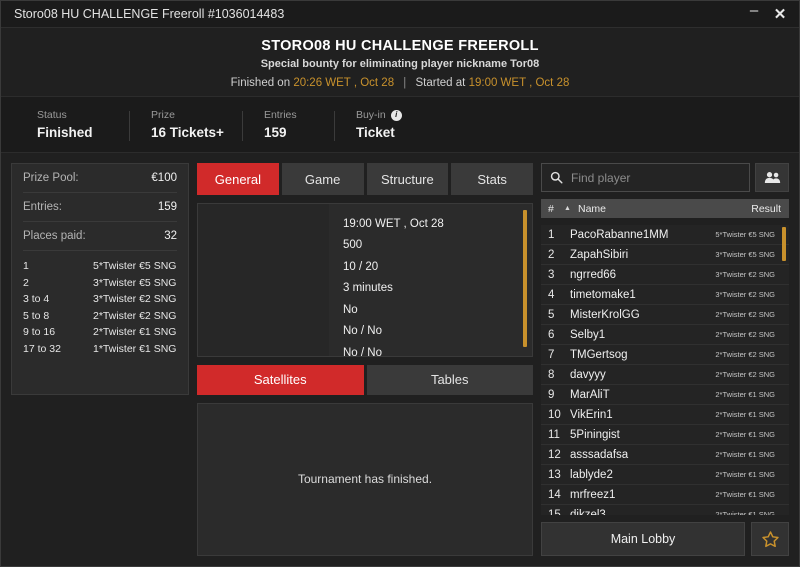 The width and height of the screenshot is (800, 567). What do you see at coordinates (322, 179) in the screenshot?
I see `tab-game: Game` at bounding box center [322, 179].